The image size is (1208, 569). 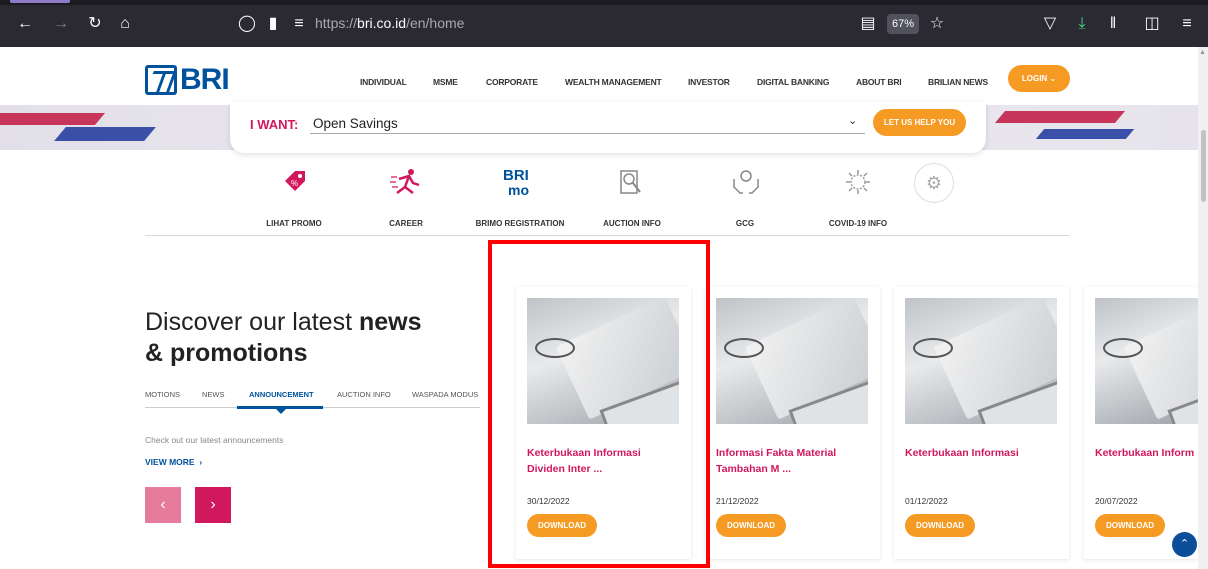 What do you see at coordinates (273, 24) in the screenshot?
I see `lock-icon: ▮` at bounding box center [273, 24].